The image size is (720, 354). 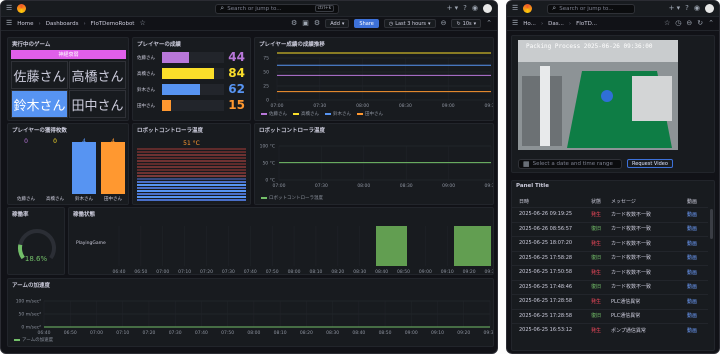 I want to click on x-tick-label: 09:30, so click(x=489, y=333).